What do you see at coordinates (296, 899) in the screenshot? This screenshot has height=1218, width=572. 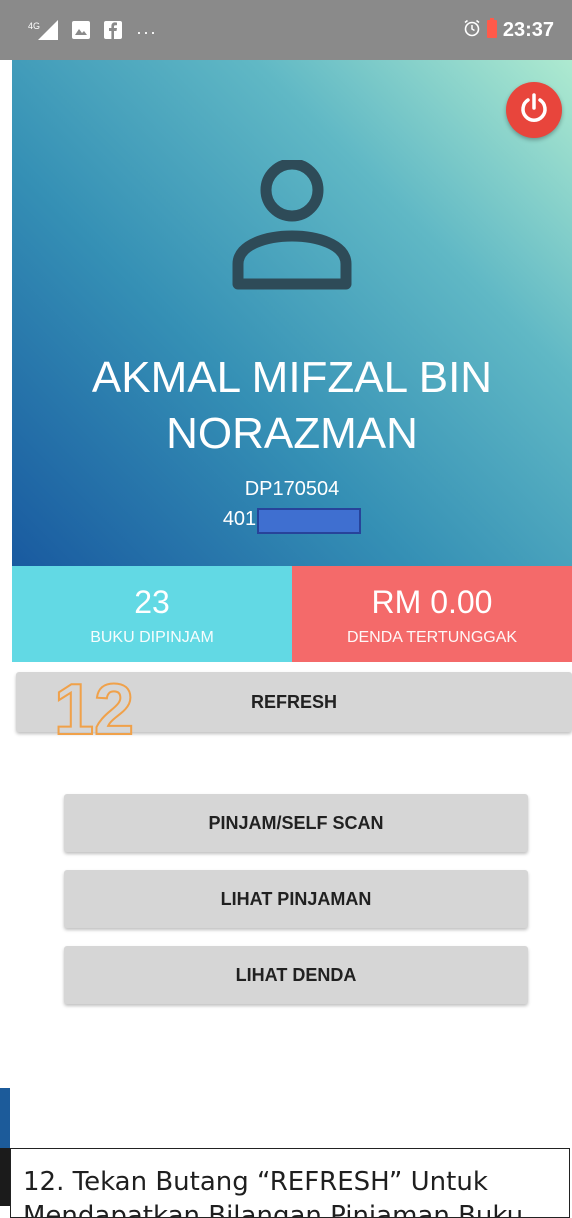 I see `view-loans-button: LIHAT PINJAMAN` at bounding box center [296, 899].